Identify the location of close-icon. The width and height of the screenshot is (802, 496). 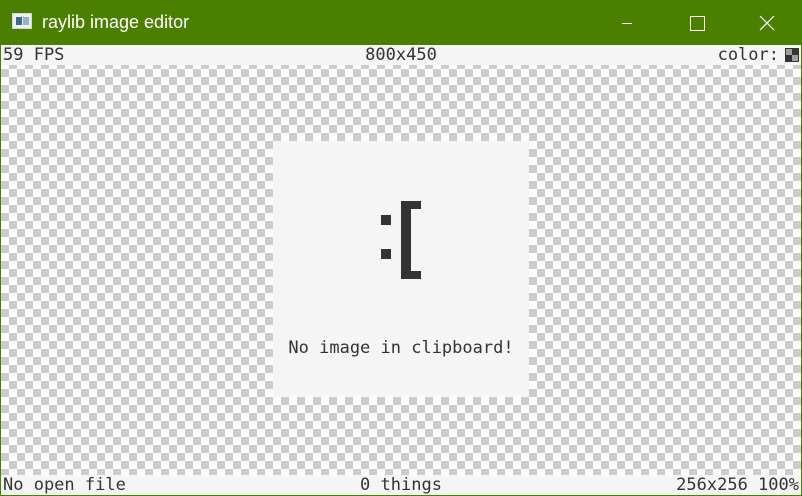
(767, 23).